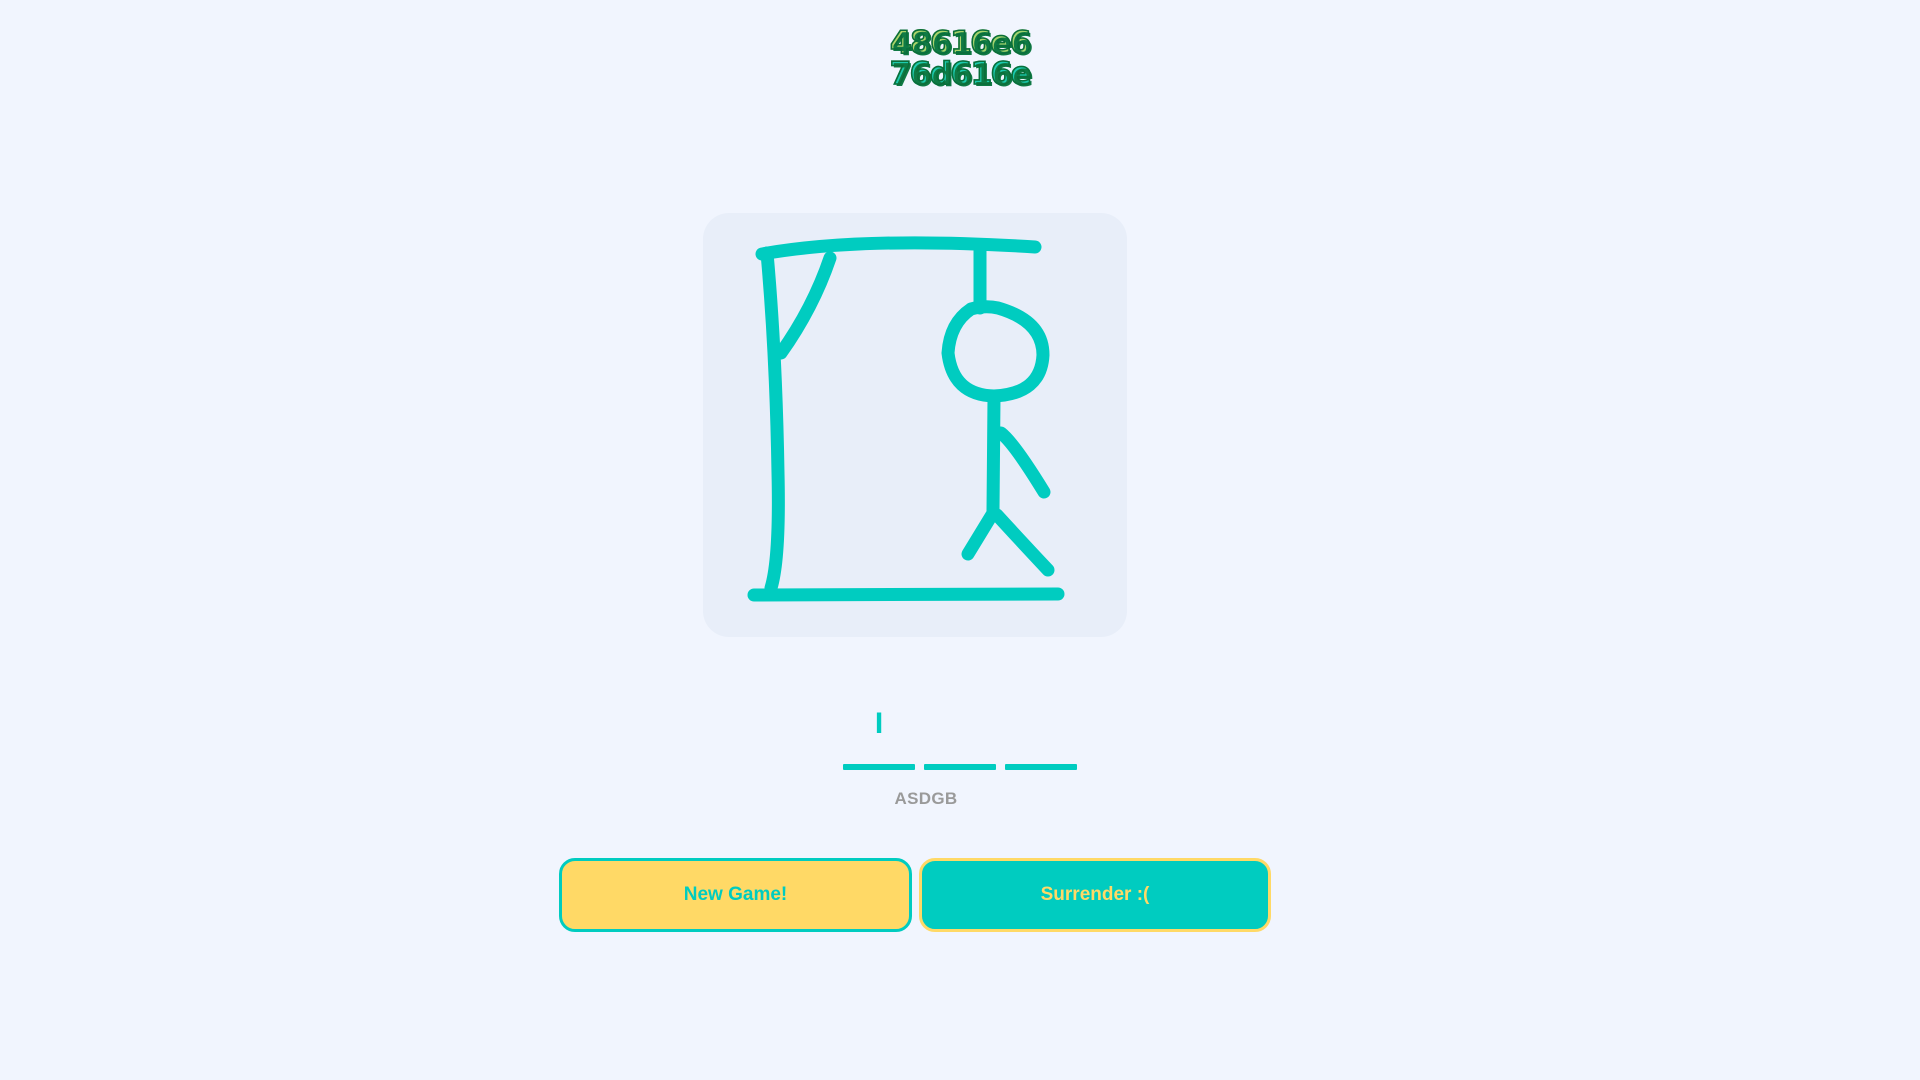 The height and width of the screenshot is (1080, 1920). I want to click on gallows-panel, so click(915, 425).